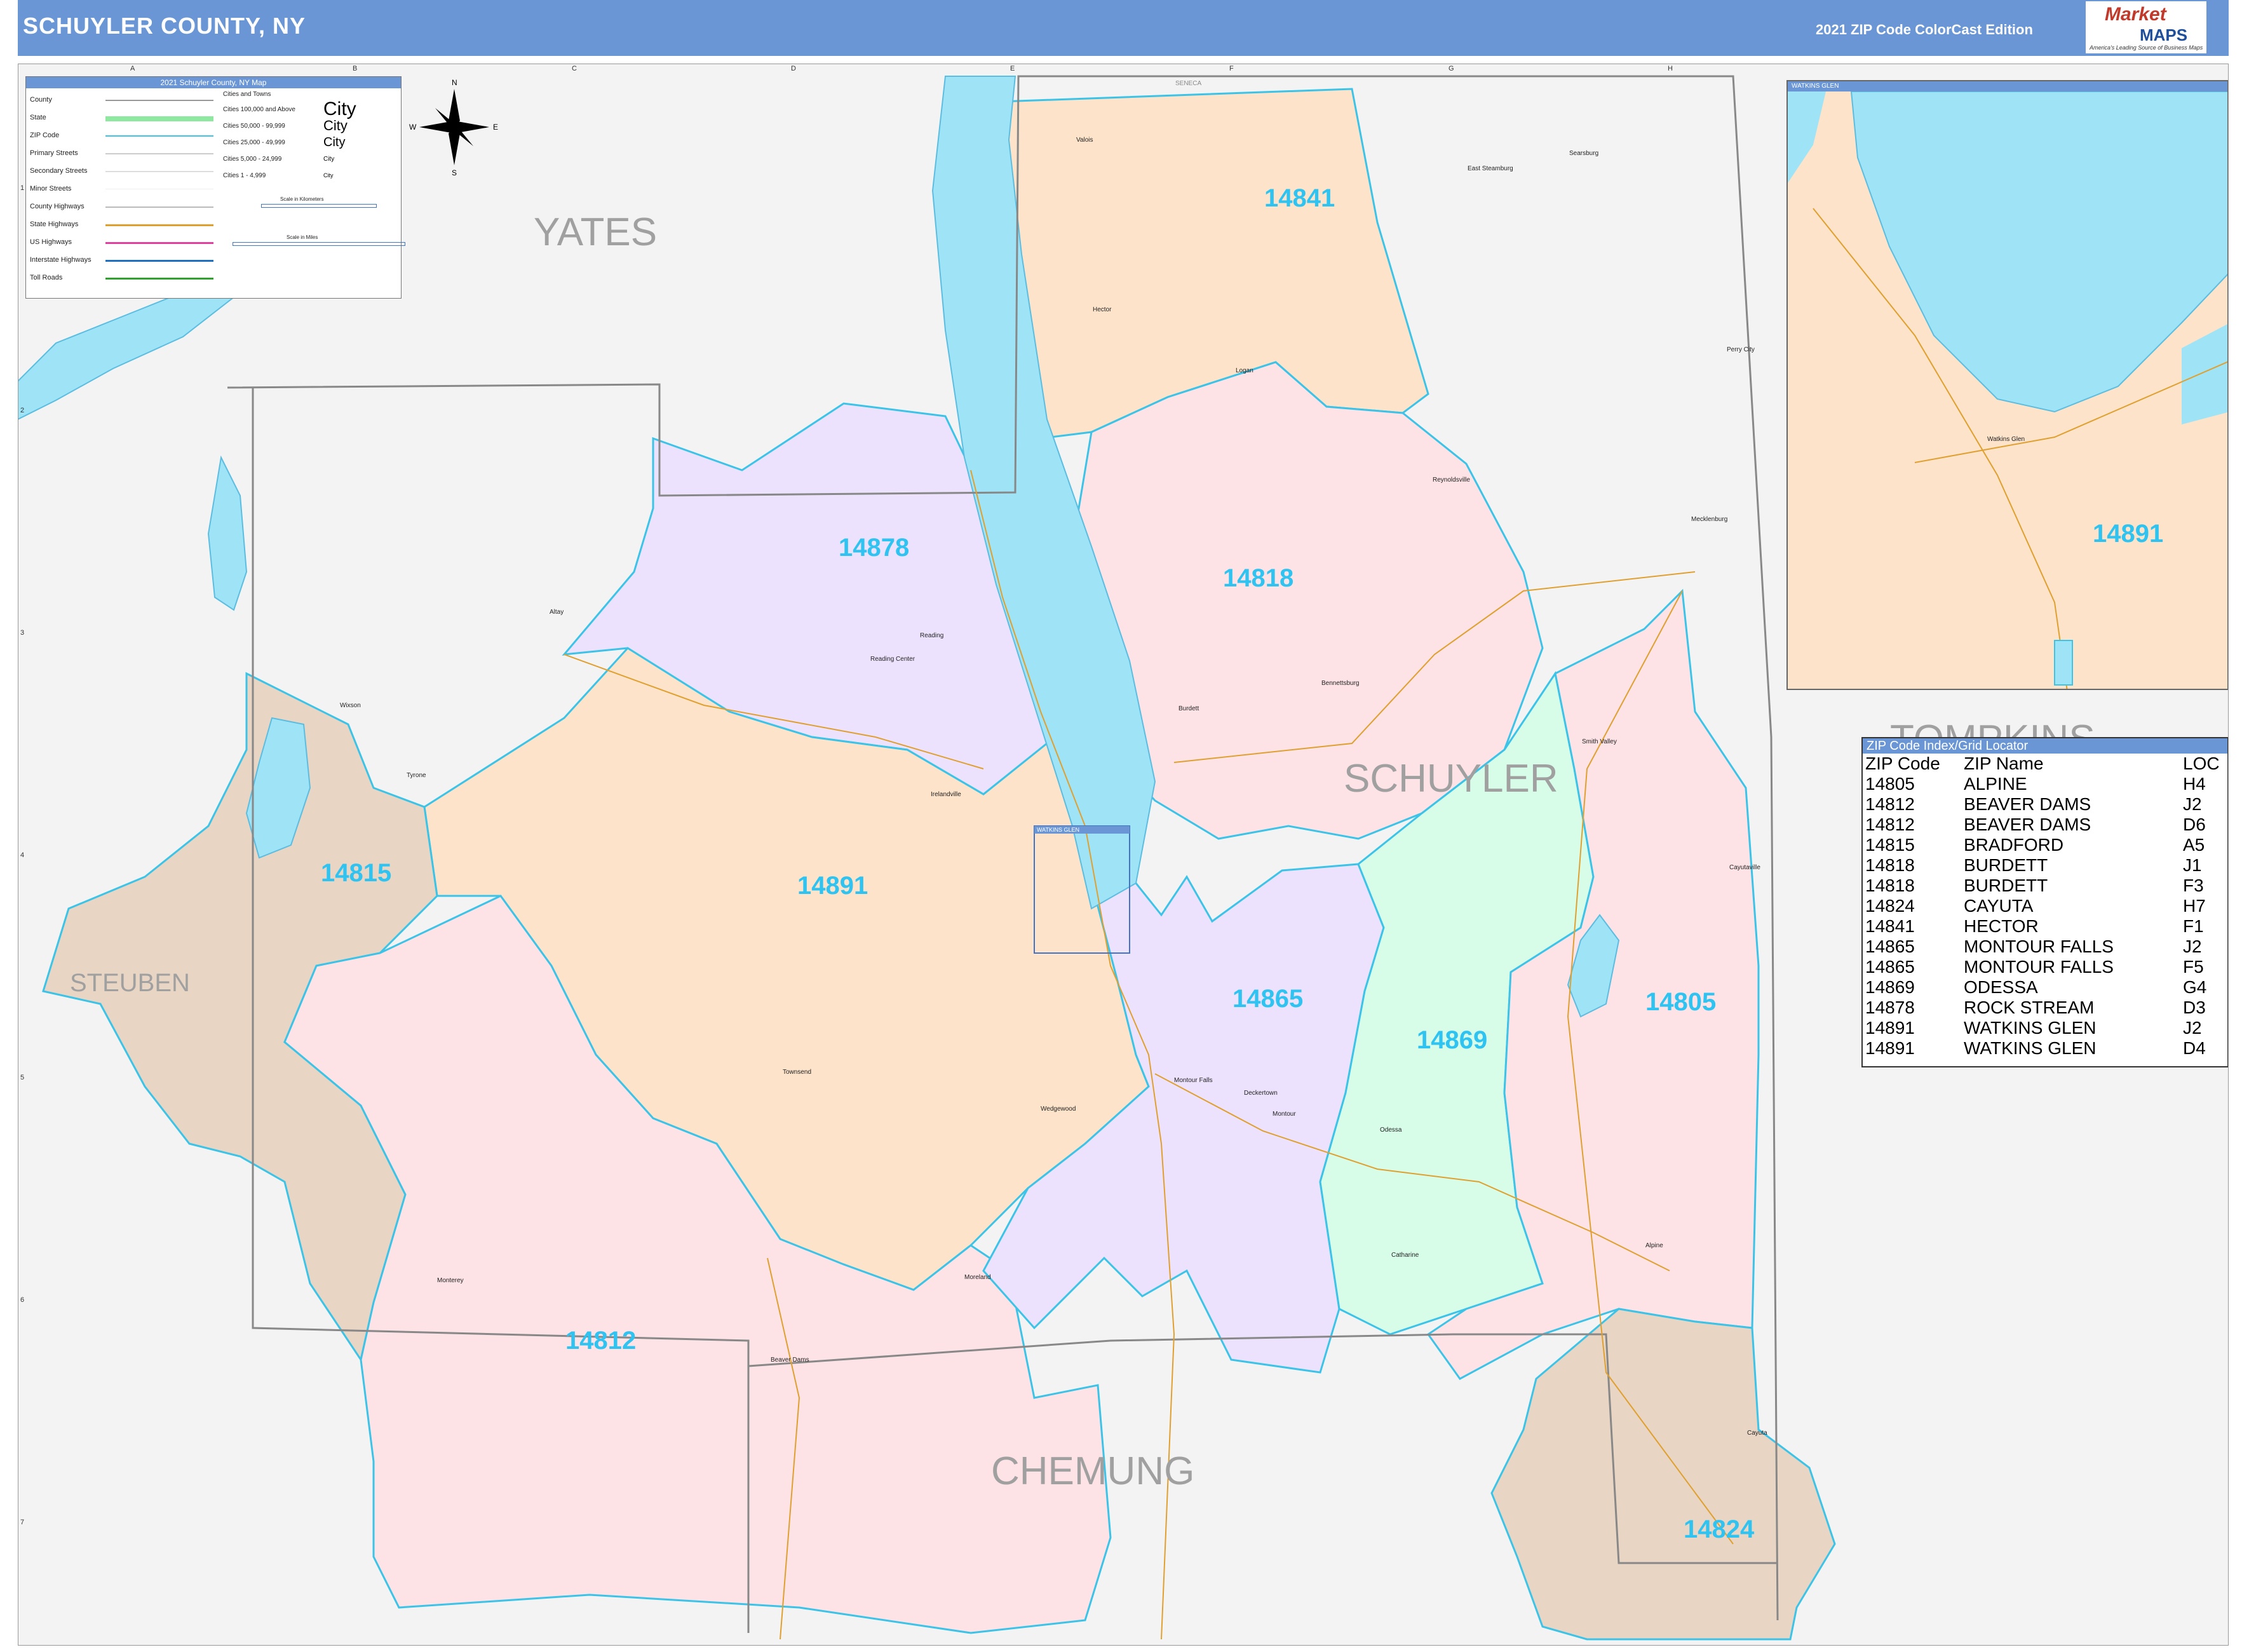 This screenshot has width=2242, height=1652. What do you see at coordinates (1924, 30) in the screenshot?
I see `edition-label: 2021 ZIP Code ColorCast Edition` at bounding box center [1924, 30].